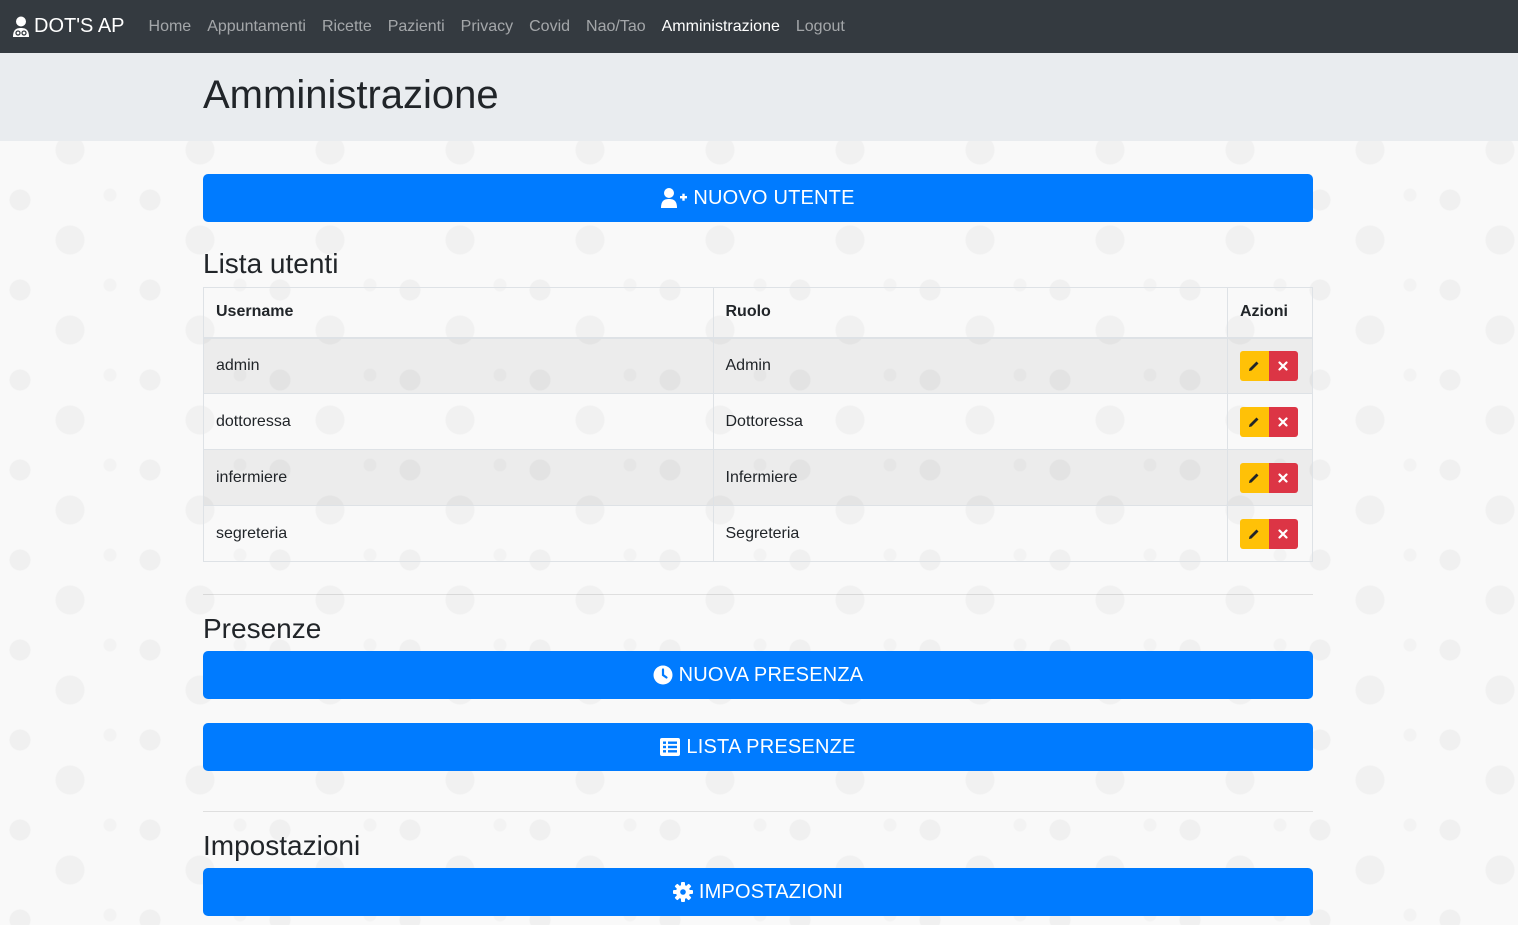  Describe the element at coordinates (262, 628) in the screenshot. I see `presenze-section-title: Presenze` at that location.